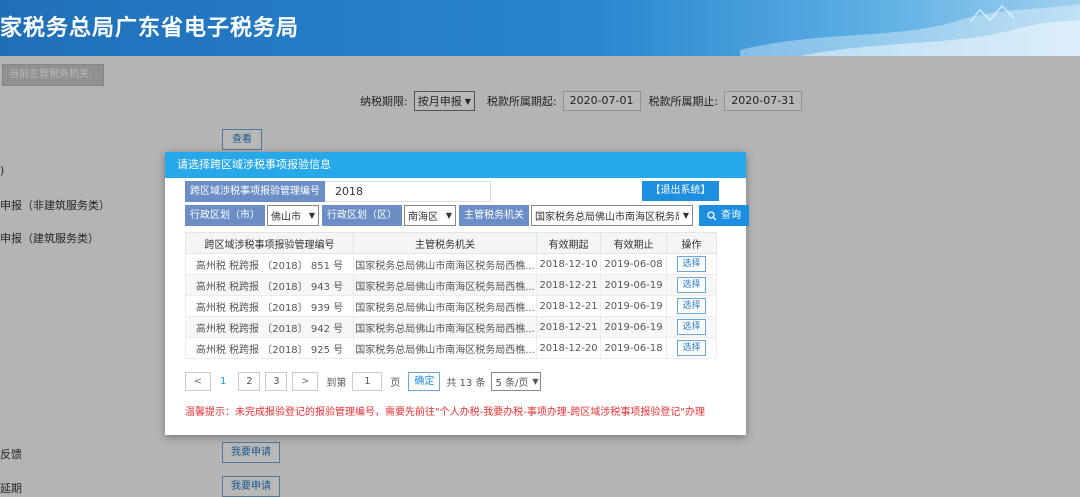  Describe the element at coordinates (395, 383) in the screenshot. I see `page-unit-label: 页` at that location.